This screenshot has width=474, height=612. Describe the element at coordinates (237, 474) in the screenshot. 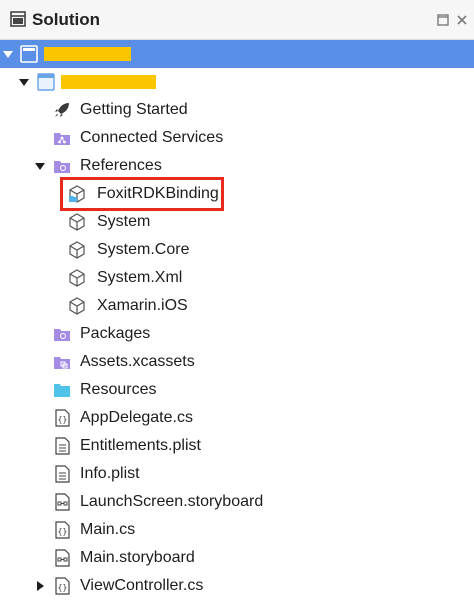

I see `tree-item-file: Info.plist` at that location.